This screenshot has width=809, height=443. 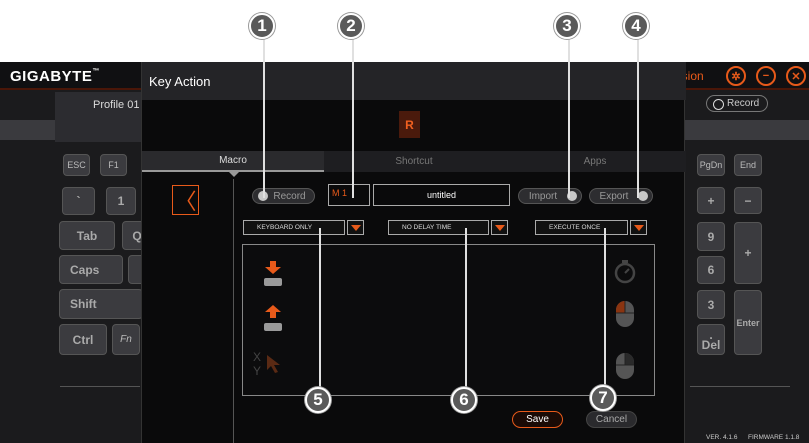 I want to click on key-num-minus: −, so click(x=748, y=200).